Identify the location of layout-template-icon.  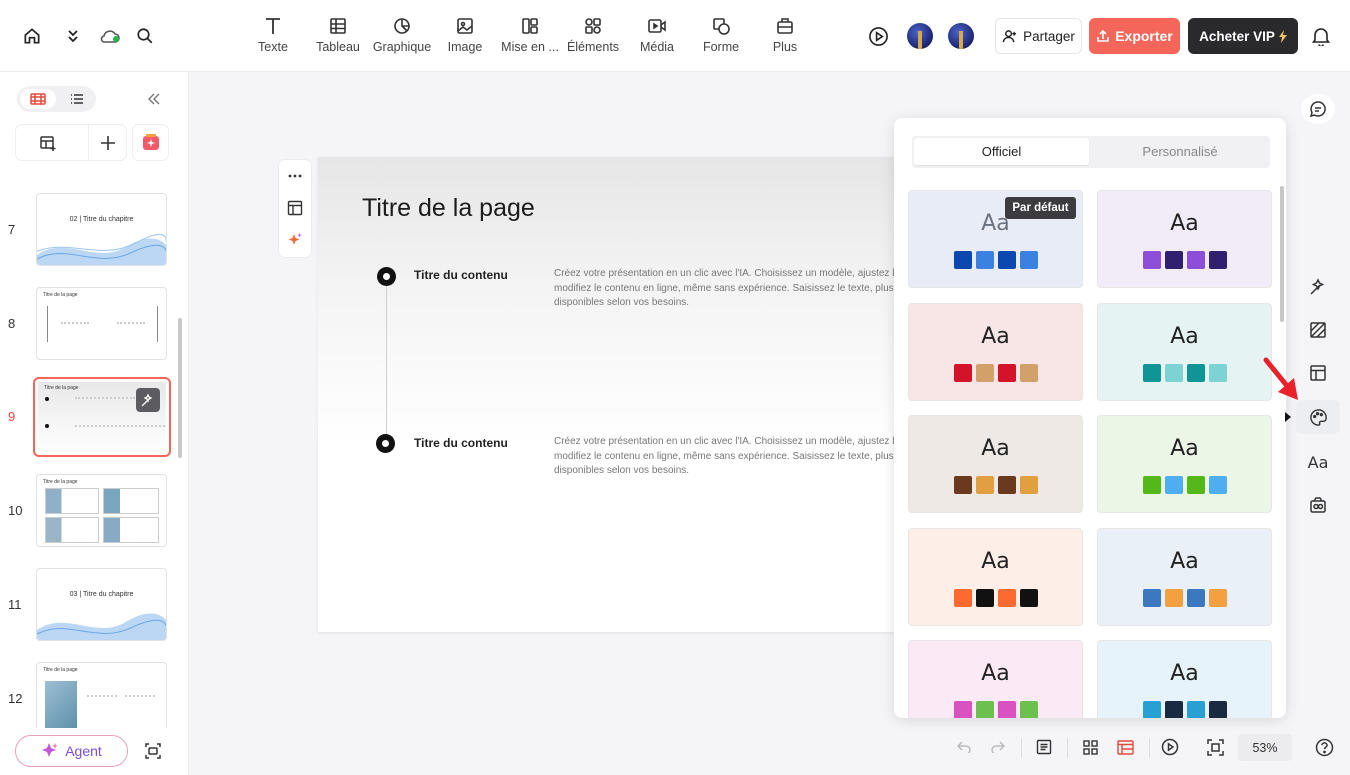
(295, 208).